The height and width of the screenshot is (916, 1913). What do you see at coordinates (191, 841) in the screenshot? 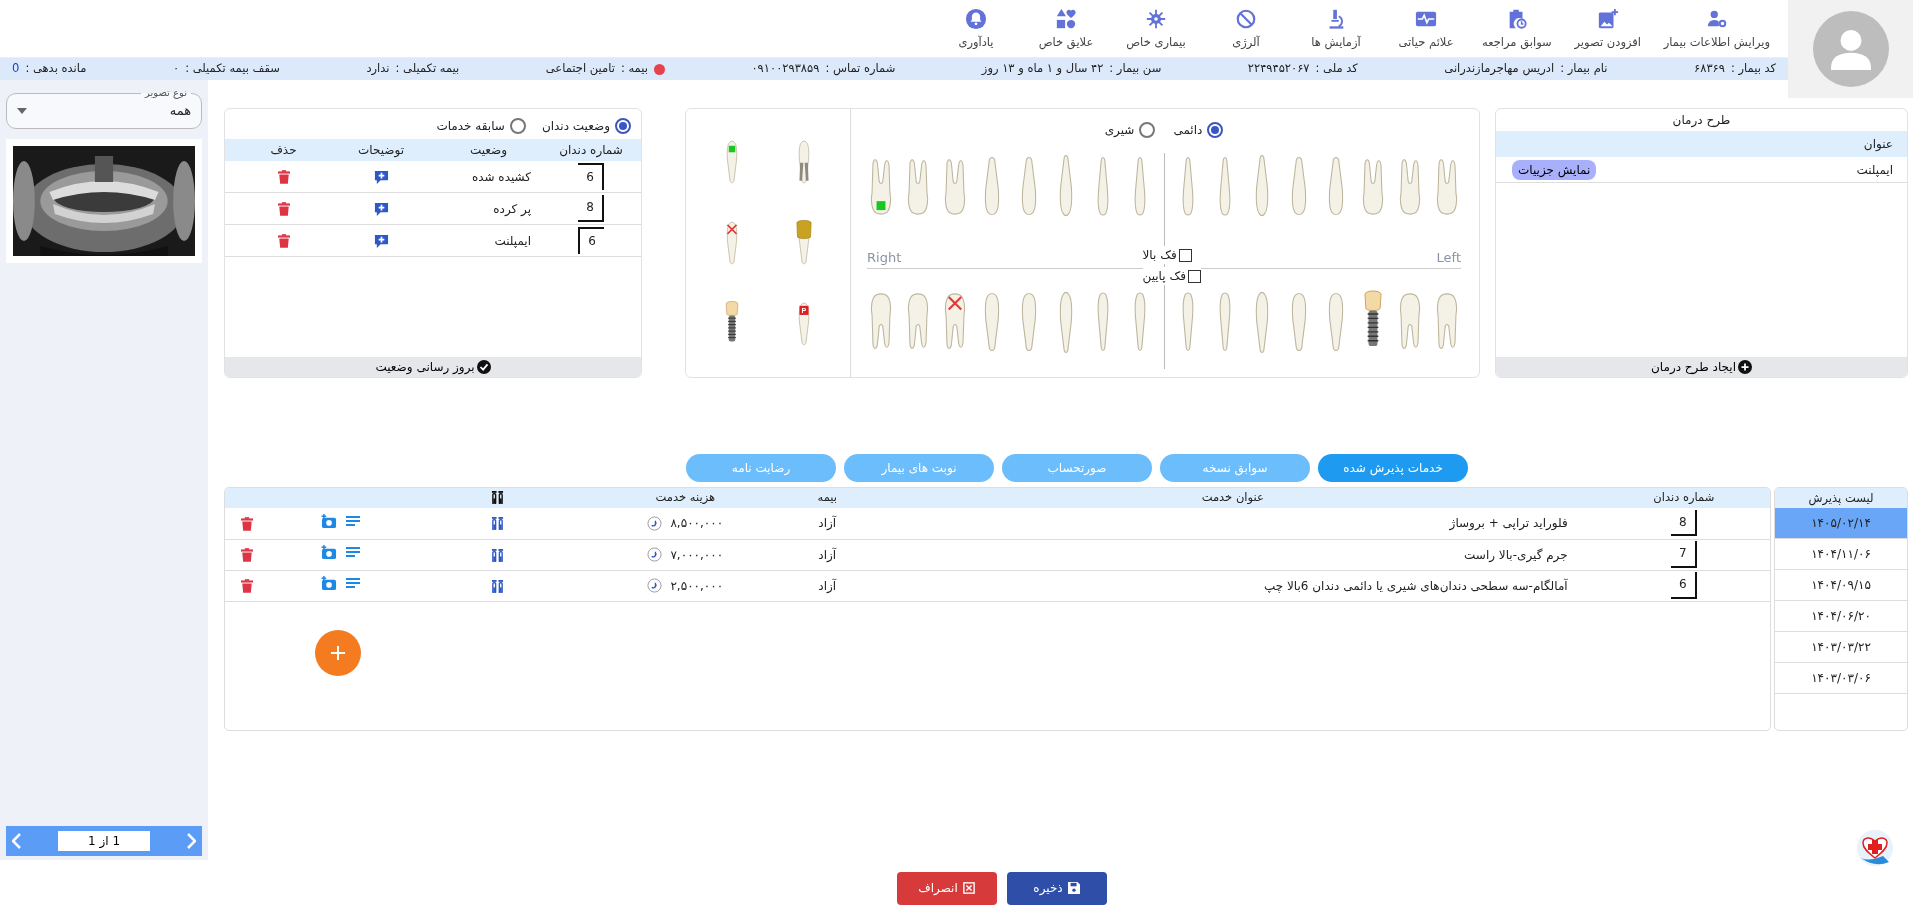
I see `next-icon` at bounding box center [191, 841].